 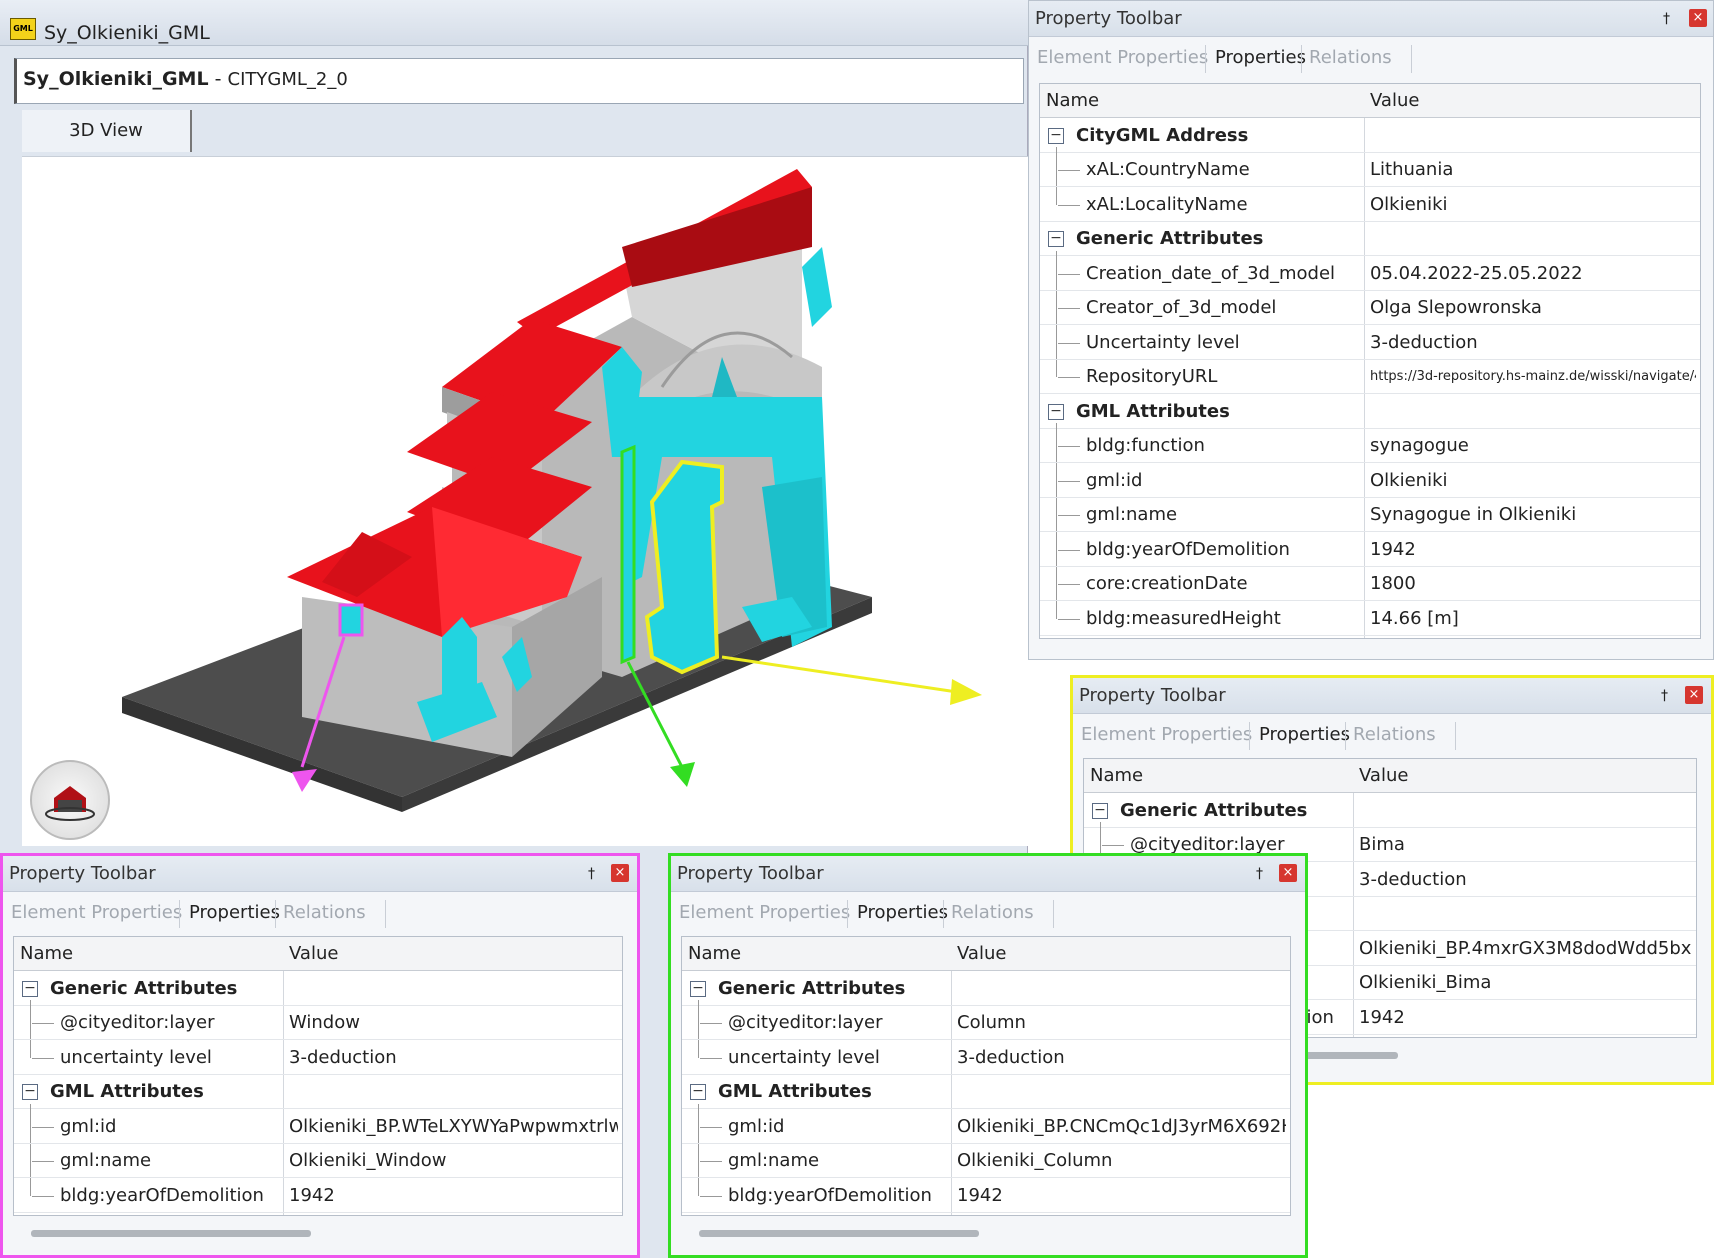 I want to click on property-row: bldg:measuredHeight 14.66 [m], so click(x=1370, y=619).